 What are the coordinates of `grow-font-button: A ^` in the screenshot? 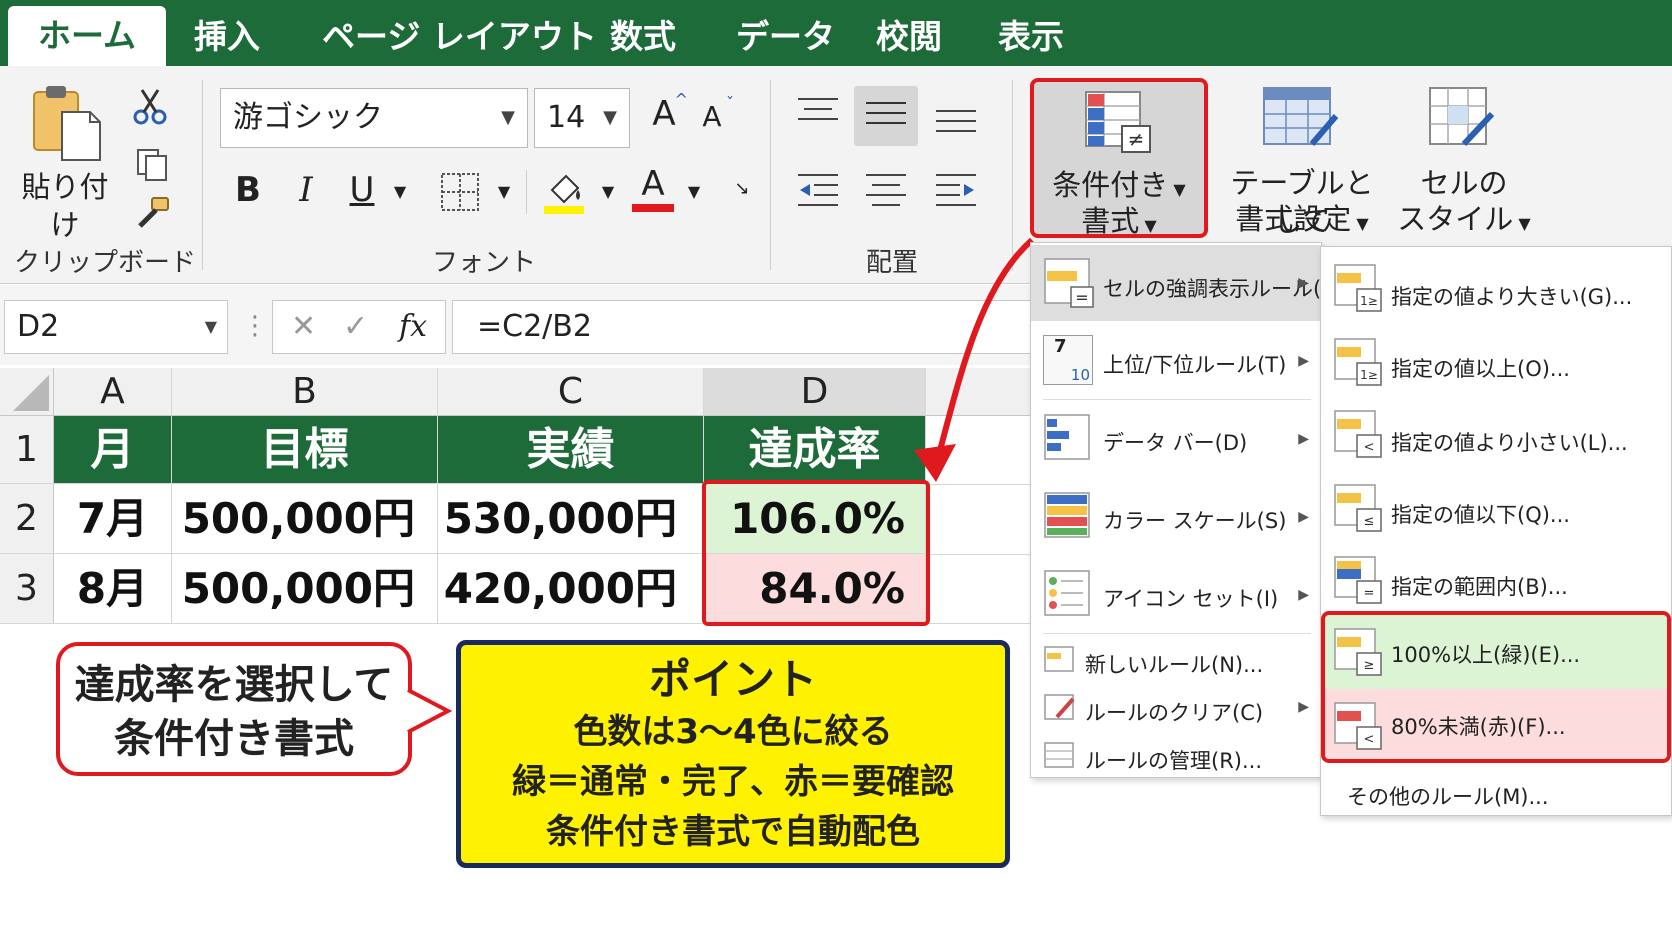 It's located at (667, 112).